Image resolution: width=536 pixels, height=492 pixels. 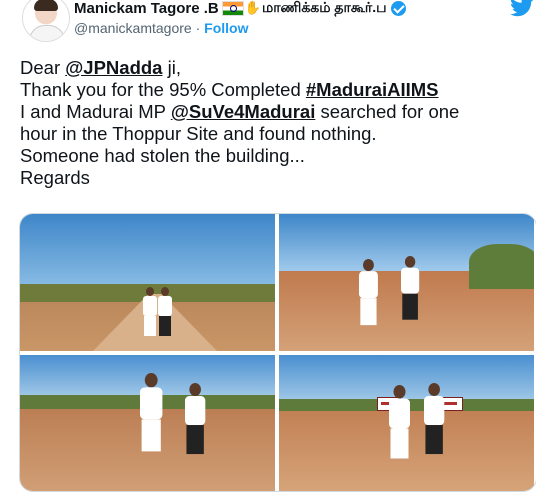 I want to click on follow-button: Follow, so click(x=226, y=28).